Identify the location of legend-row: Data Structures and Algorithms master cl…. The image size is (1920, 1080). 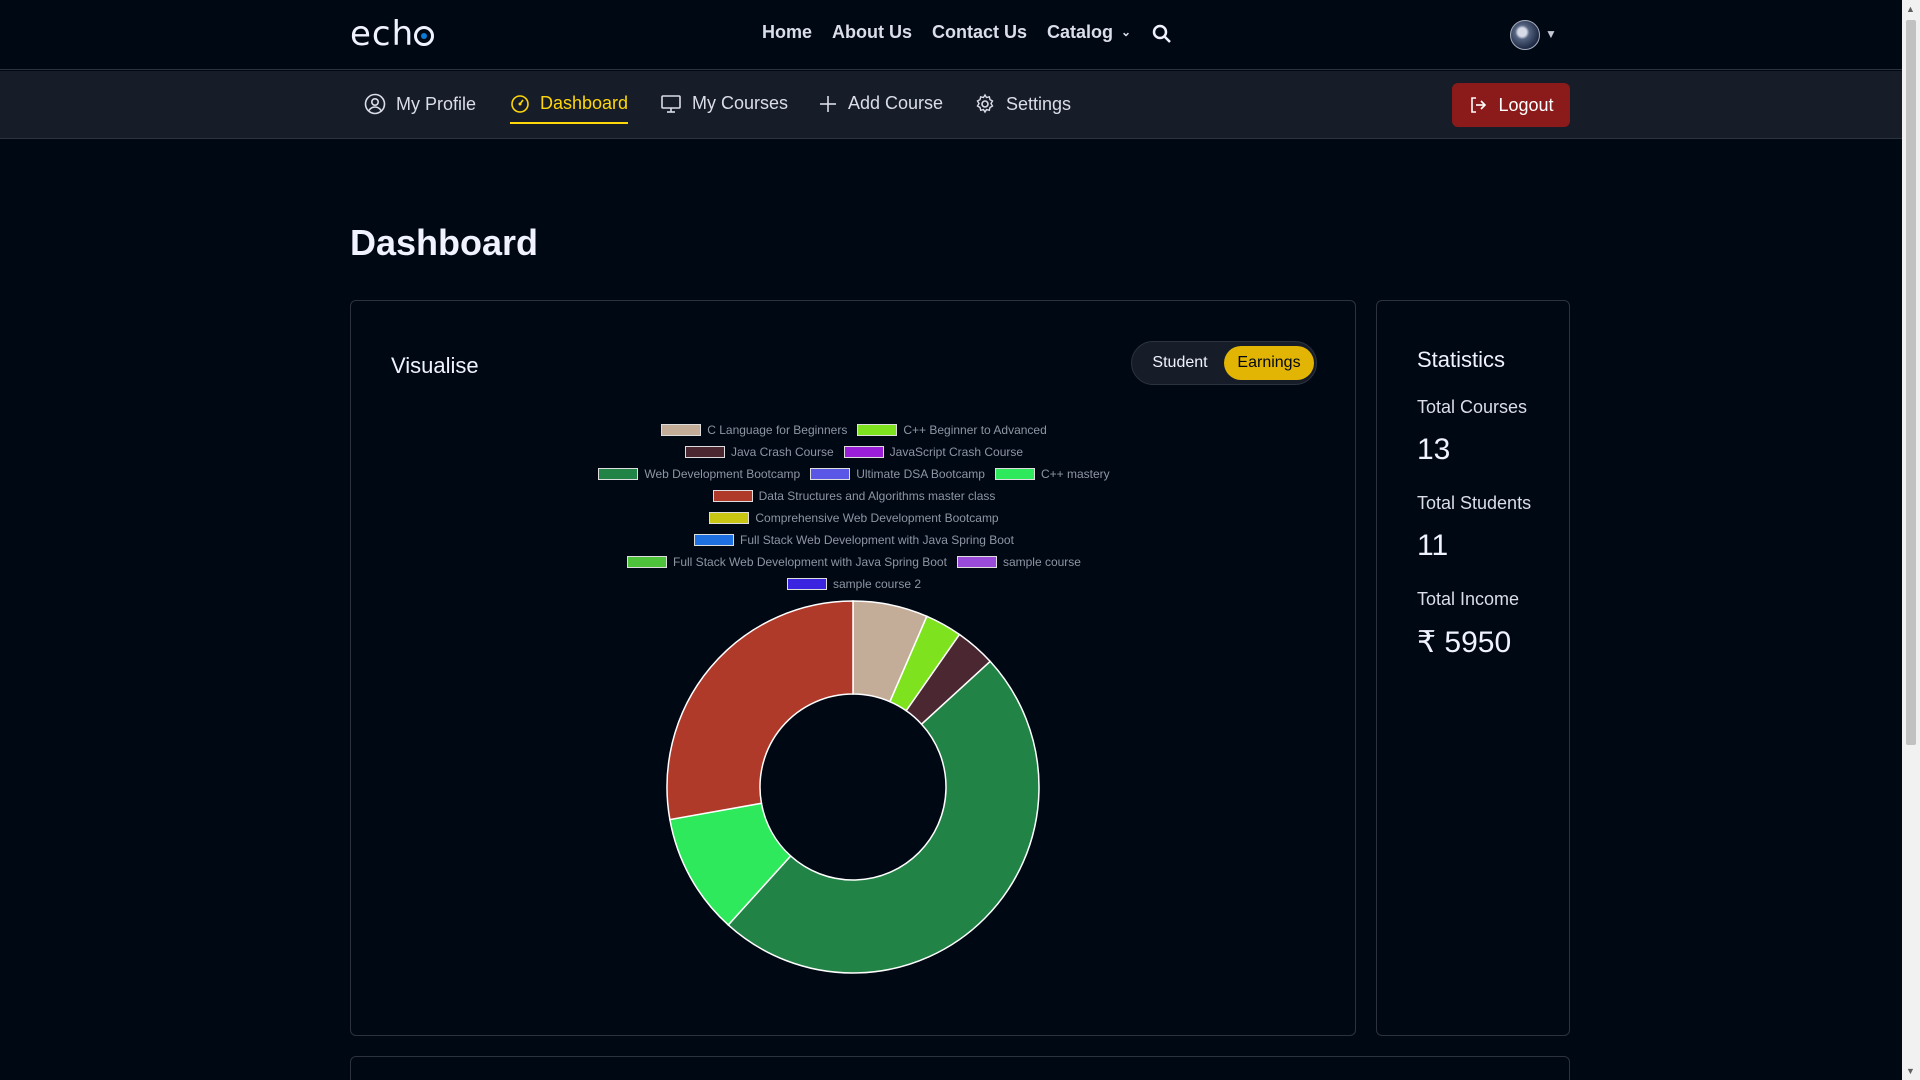
(854, 496).